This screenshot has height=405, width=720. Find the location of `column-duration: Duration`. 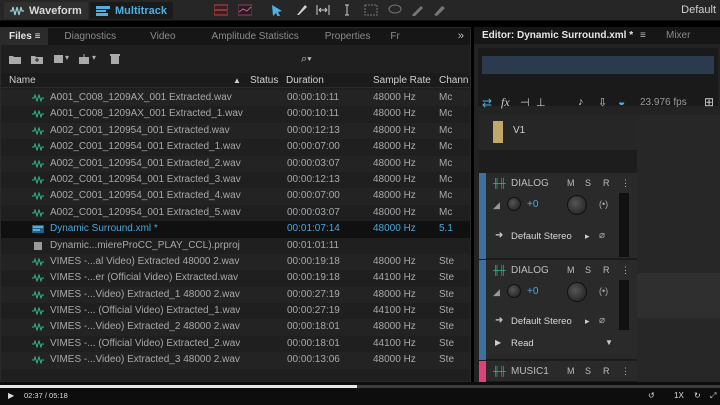

column-duration: Duration is located at coordinates (305, 80).